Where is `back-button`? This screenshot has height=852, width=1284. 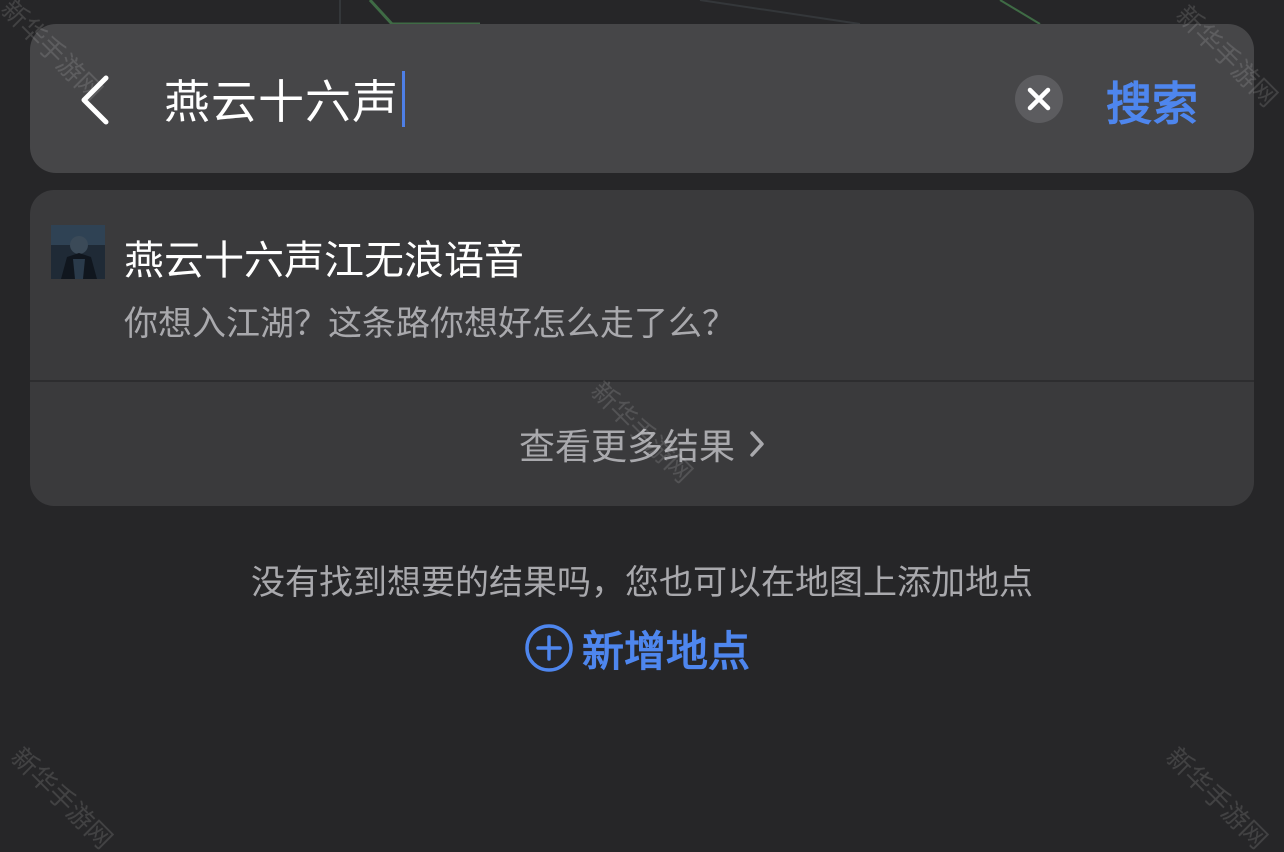 back-button is located at coordinates (95, 100).